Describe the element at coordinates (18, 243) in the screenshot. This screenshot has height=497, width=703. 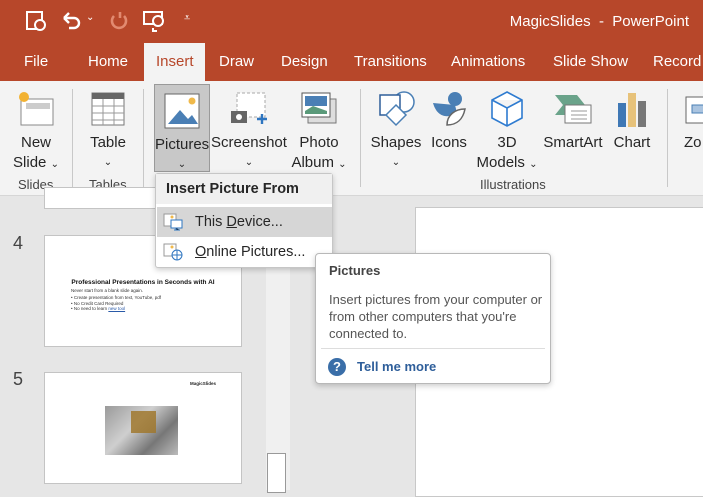
I see `slide-number: 4` at that location.